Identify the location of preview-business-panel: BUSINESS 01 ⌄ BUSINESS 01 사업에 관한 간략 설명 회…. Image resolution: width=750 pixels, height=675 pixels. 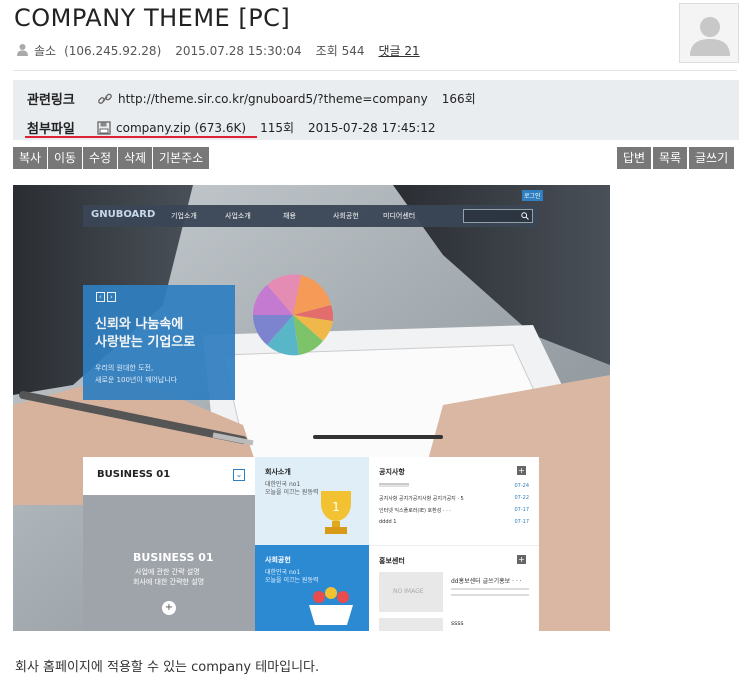
(169, 544).